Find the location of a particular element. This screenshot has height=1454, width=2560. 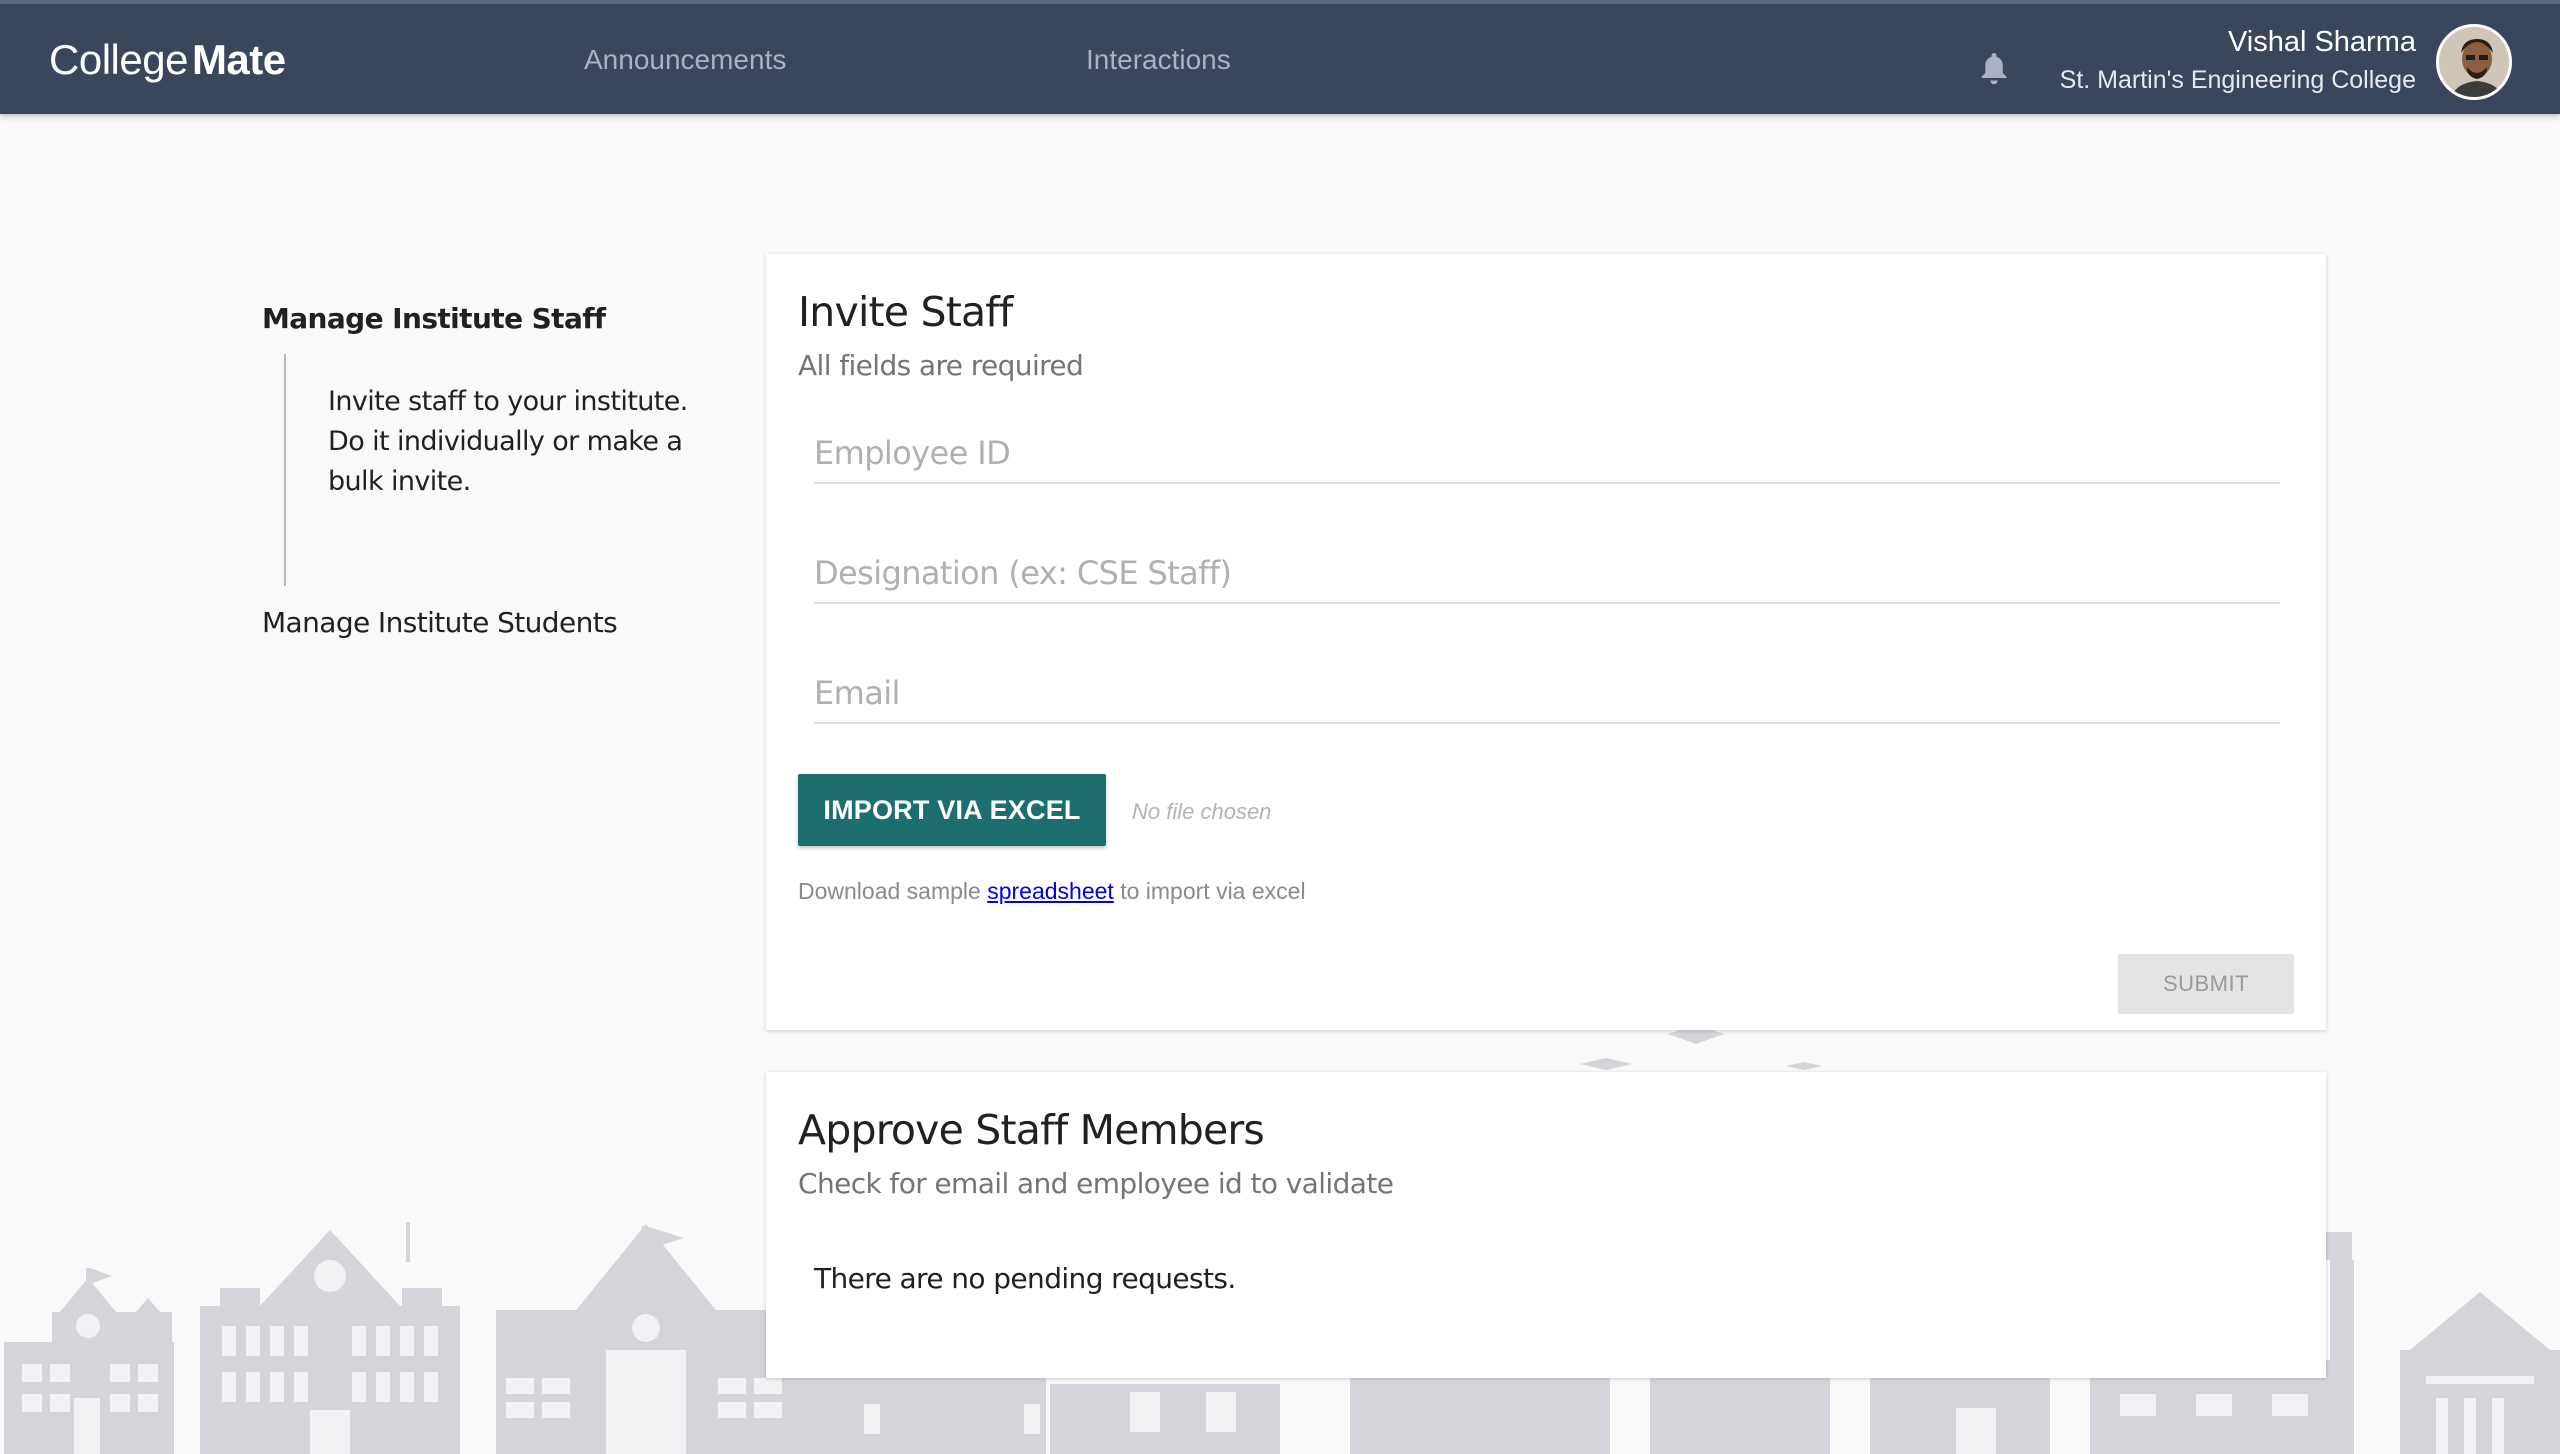

user-name: Vishal Sharma is located at coordinates (2321, 42).